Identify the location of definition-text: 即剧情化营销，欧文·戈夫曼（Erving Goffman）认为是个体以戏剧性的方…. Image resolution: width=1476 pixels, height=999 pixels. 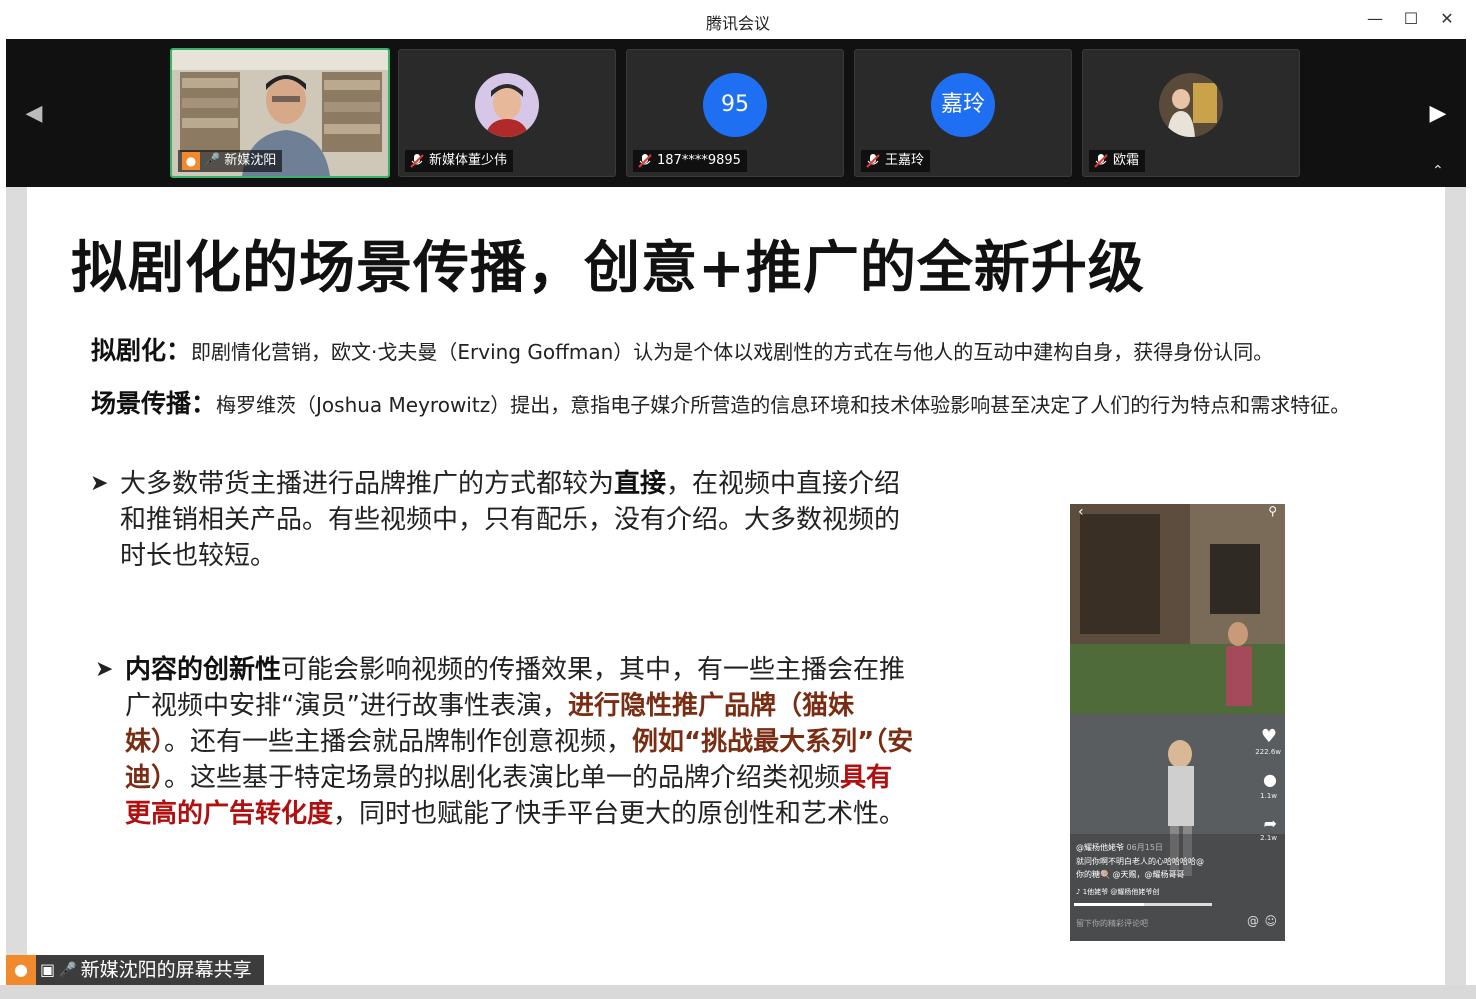
(732, 352).